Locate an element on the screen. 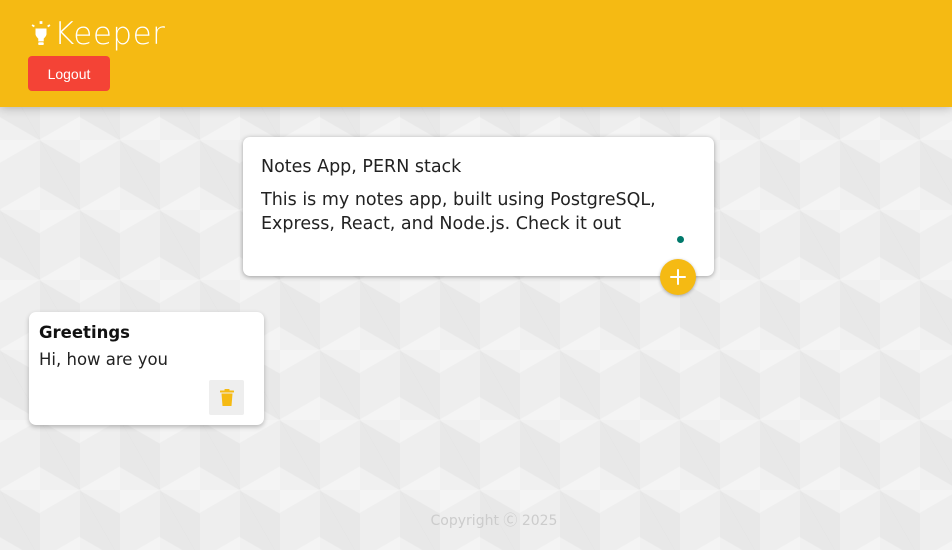 The height and width of the screenshot is (550, 952). footer: Copyright Ⓒ 2025 is located at coordinates (476, 521).